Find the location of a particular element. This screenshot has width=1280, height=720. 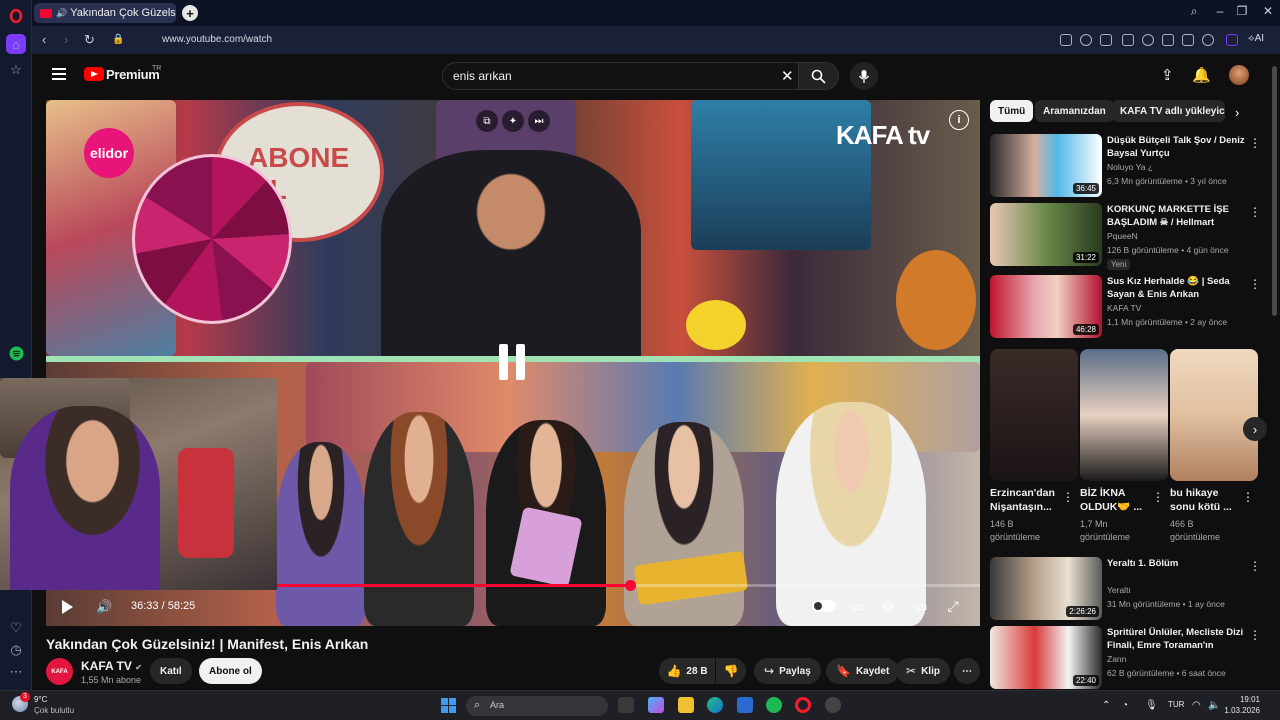

channel-avatar: KAFA is located at coordinates (59, 671).